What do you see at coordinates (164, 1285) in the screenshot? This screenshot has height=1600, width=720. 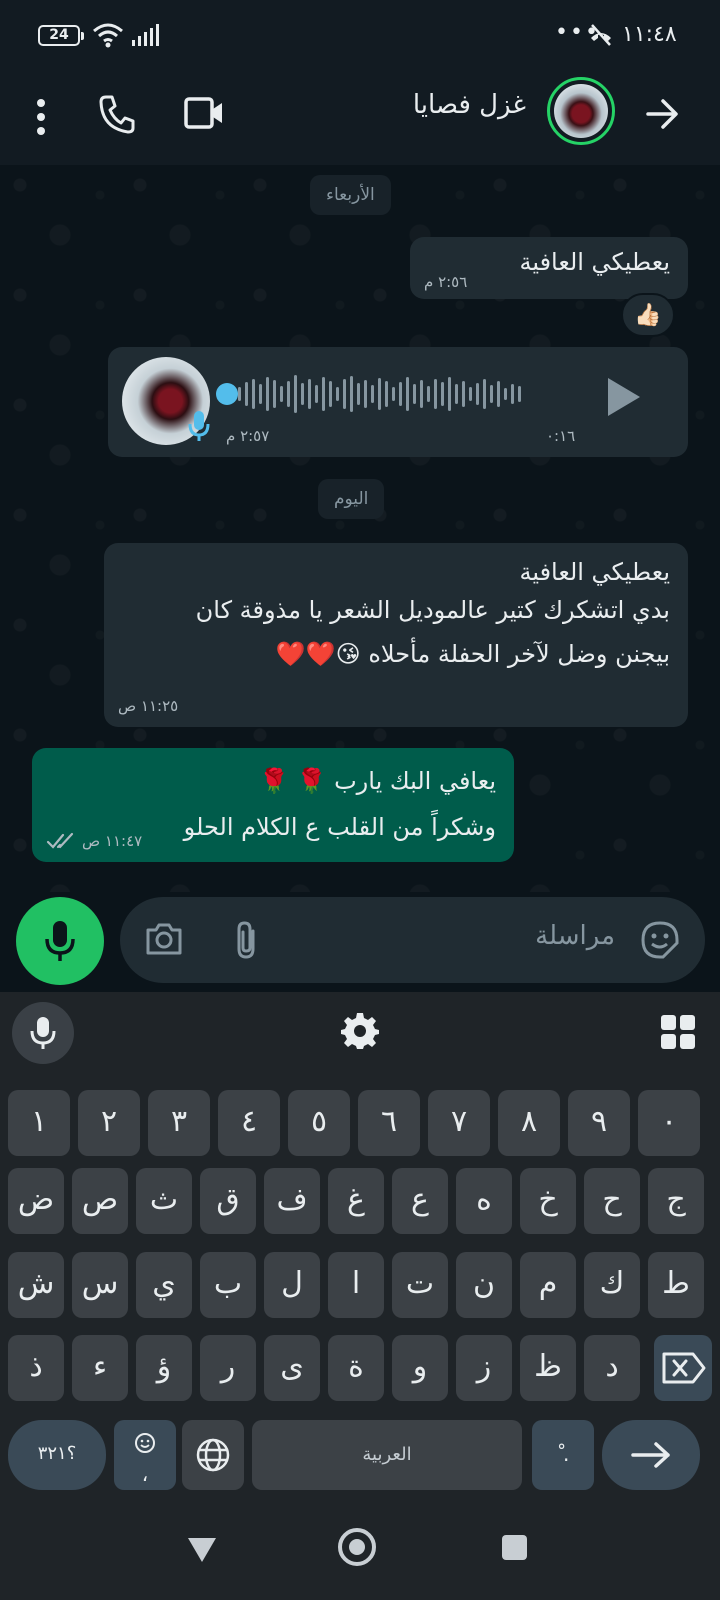 I see `key: ي` at bounding box center [164, 1285].